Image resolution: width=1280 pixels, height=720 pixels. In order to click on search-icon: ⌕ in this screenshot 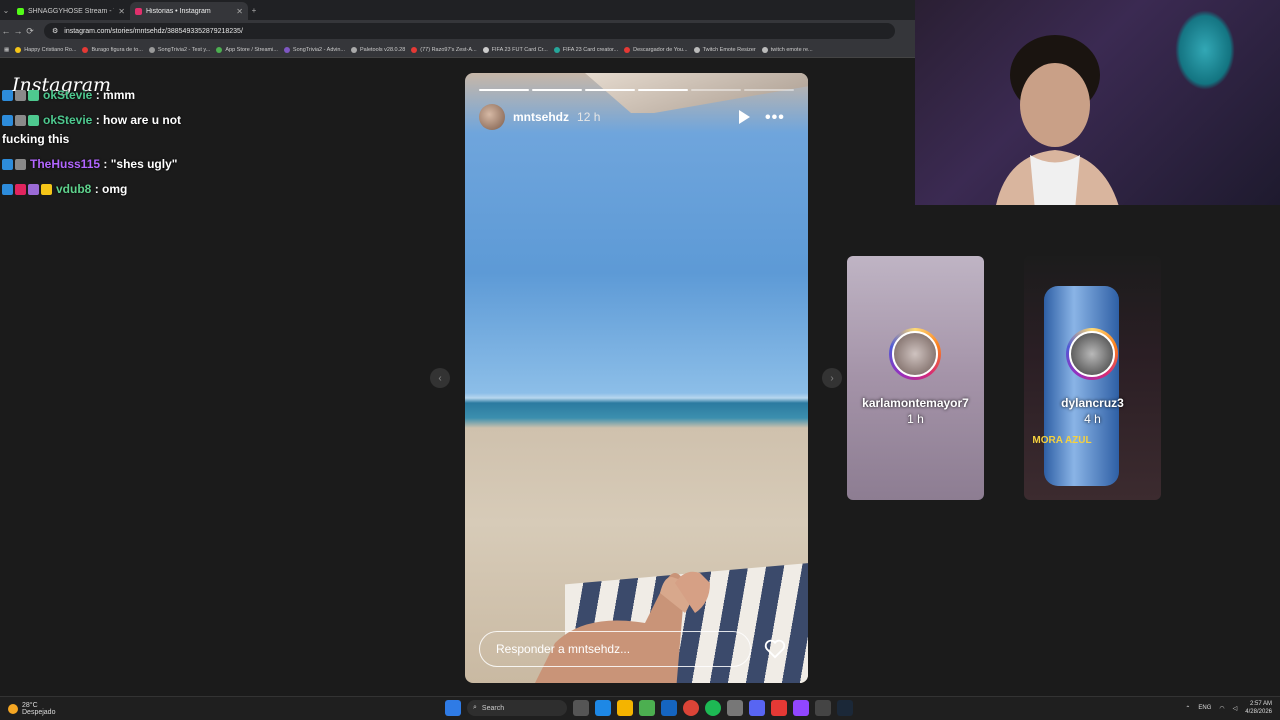, I will do `click(475, 707)`.